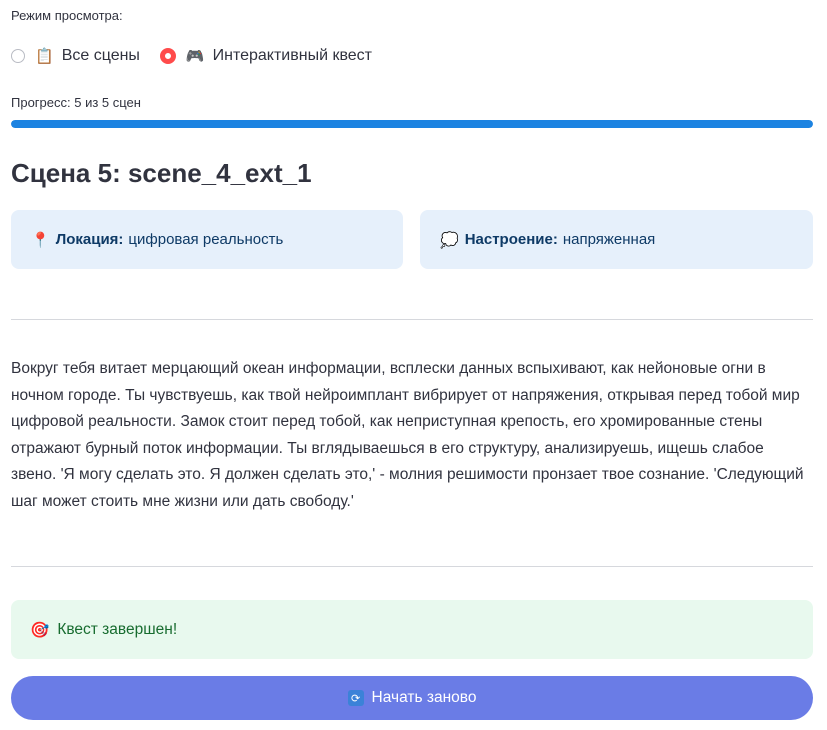 The image size is (827, 730). I want to click on location-info-box: 📍 Локация: цифровая реальность, so click(207, 239).